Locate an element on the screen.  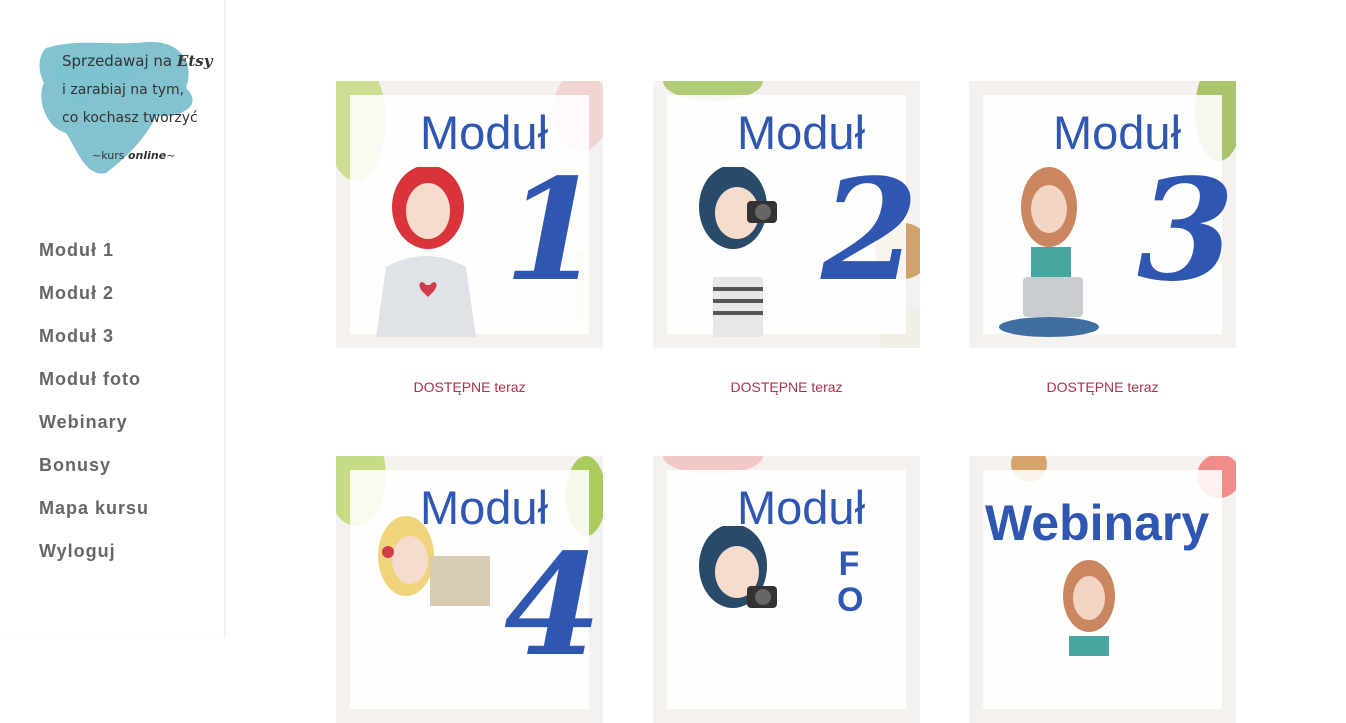
module-2-caption: DOSTĘPNE teraz is located at coordinates (786, 387).